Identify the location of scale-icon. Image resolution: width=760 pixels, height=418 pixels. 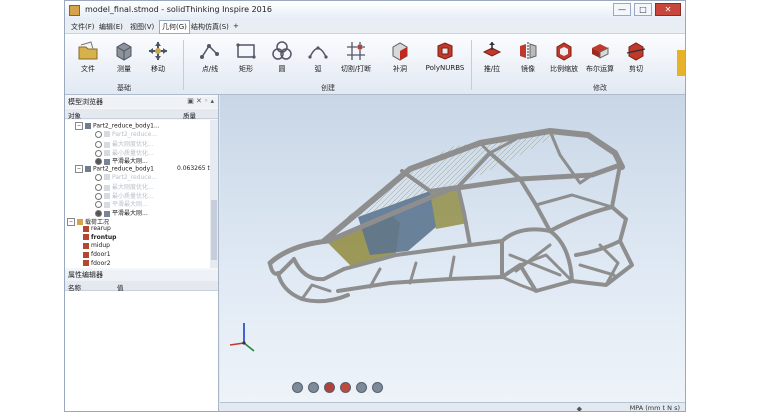
(564, 51).